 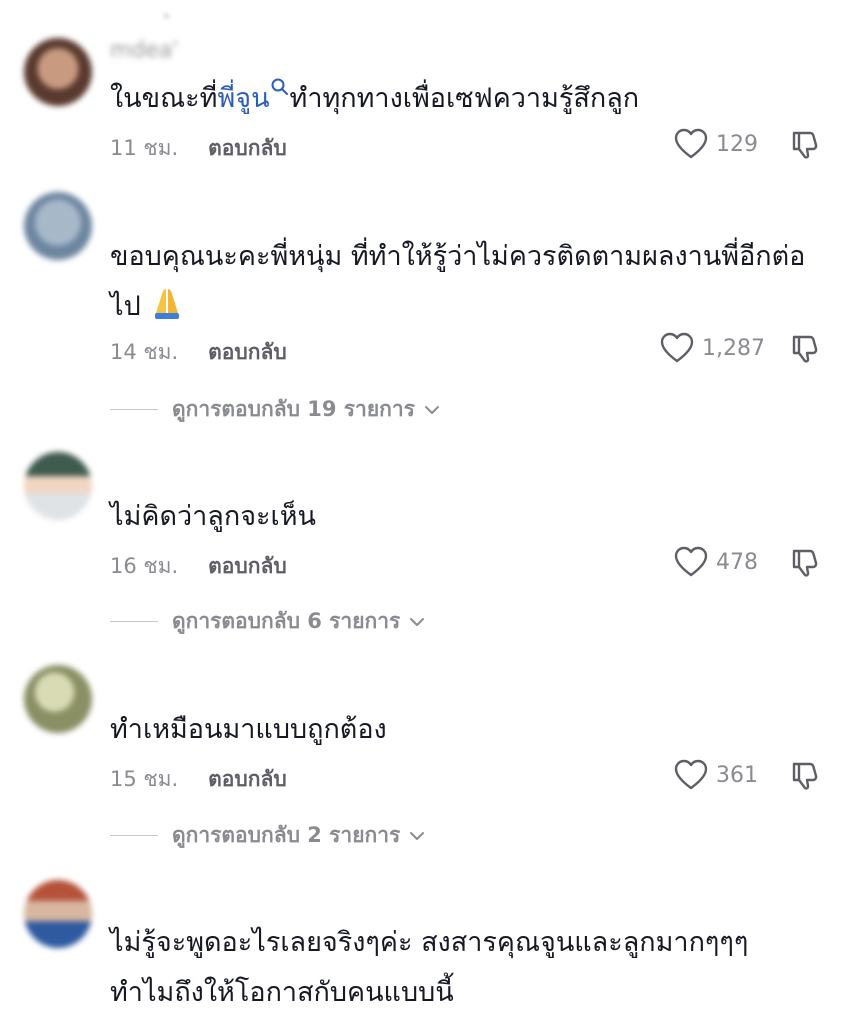 I want to click on like-group: 1,287, so click(x=712, y=348).